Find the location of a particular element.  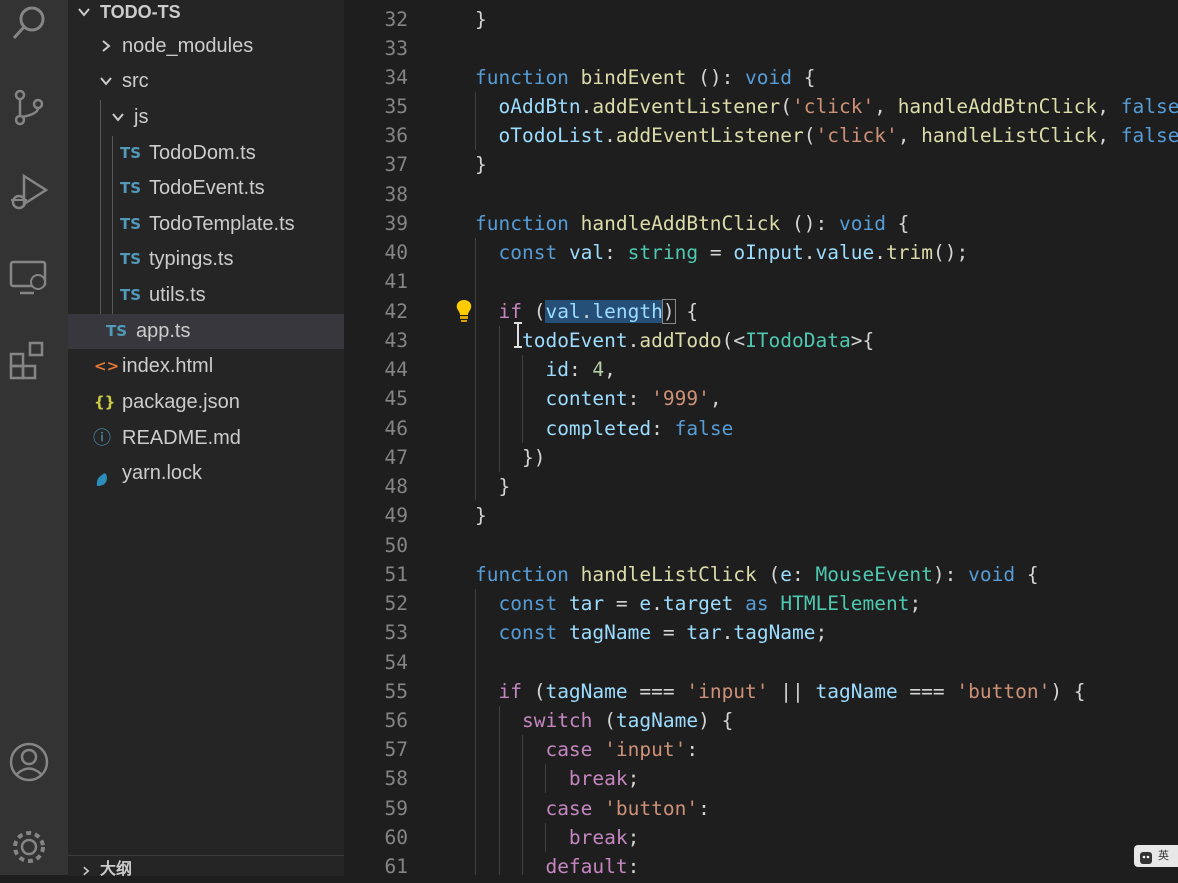

code-line: 44 id: 4, is located at coordinates (761, 369).